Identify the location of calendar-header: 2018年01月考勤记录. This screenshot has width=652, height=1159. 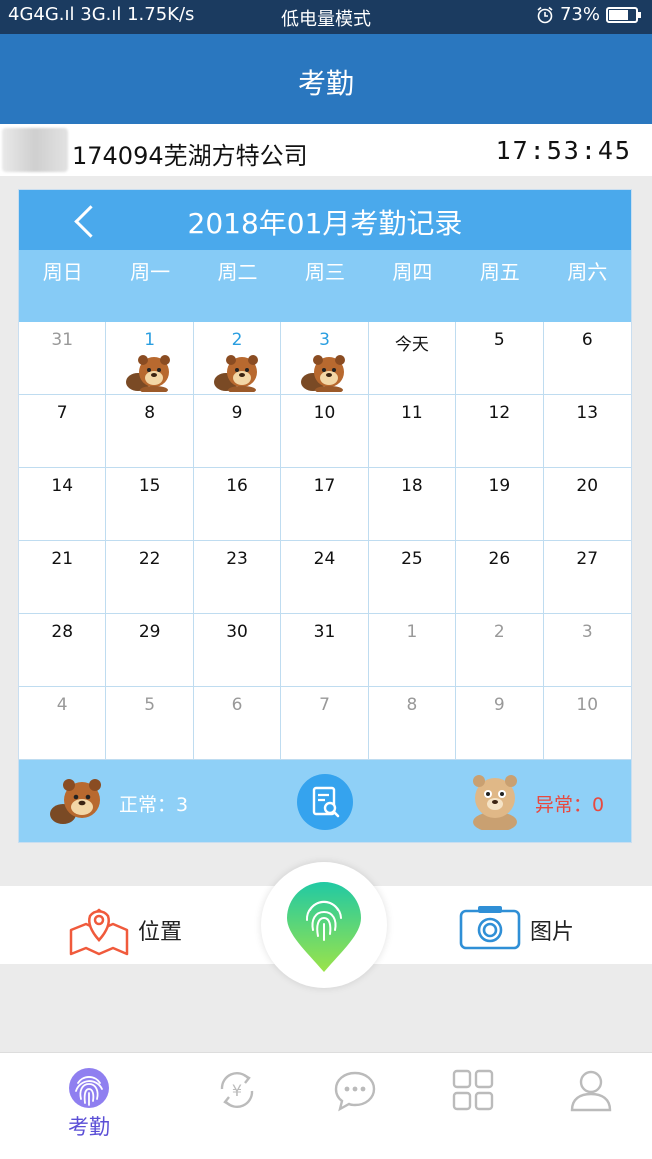
(325, 220).